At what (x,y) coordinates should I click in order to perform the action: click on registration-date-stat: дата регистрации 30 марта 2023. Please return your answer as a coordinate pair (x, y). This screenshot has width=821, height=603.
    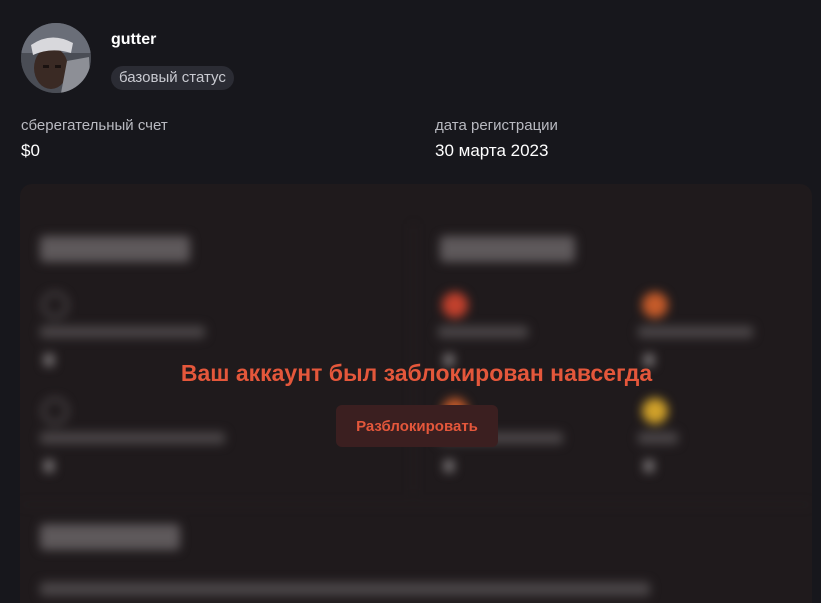
    Looking at the image, I should click on (496, 138).